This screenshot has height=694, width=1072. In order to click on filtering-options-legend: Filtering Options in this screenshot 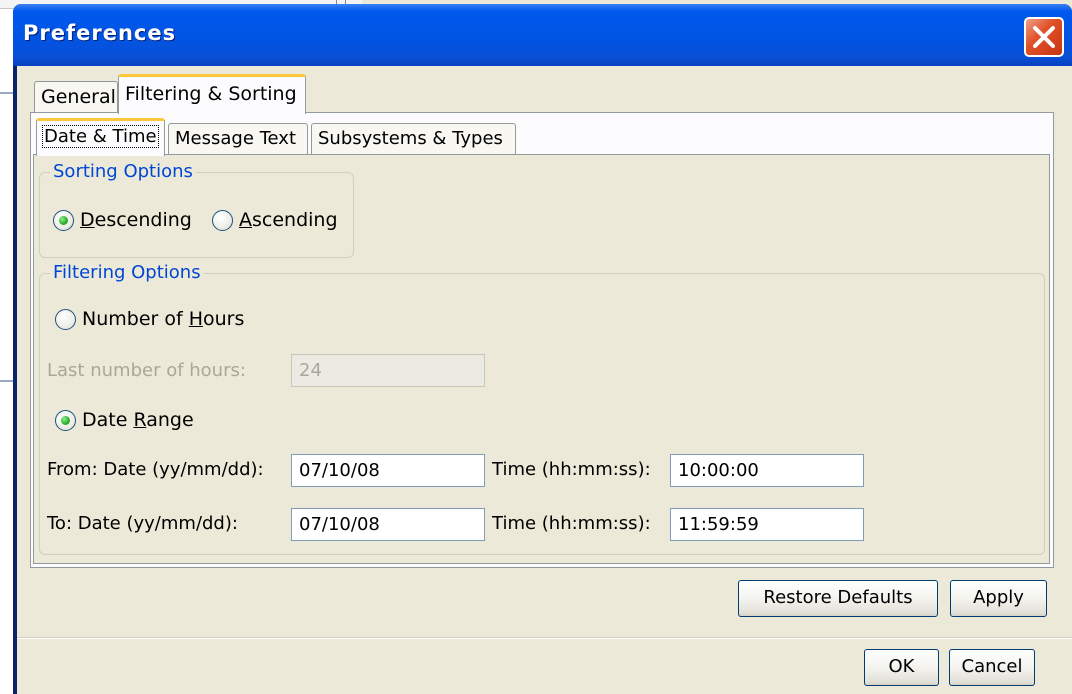, I will do `click(127, 272)`.